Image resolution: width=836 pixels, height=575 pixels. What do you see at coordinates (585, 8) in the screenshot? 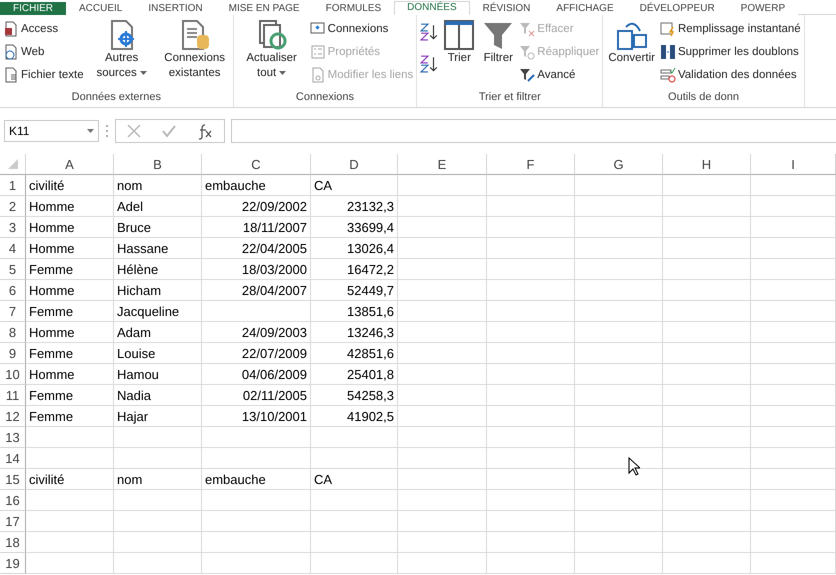
I see `ribbon-tab: AFFICHAGE` at bounding box center [585, 8].